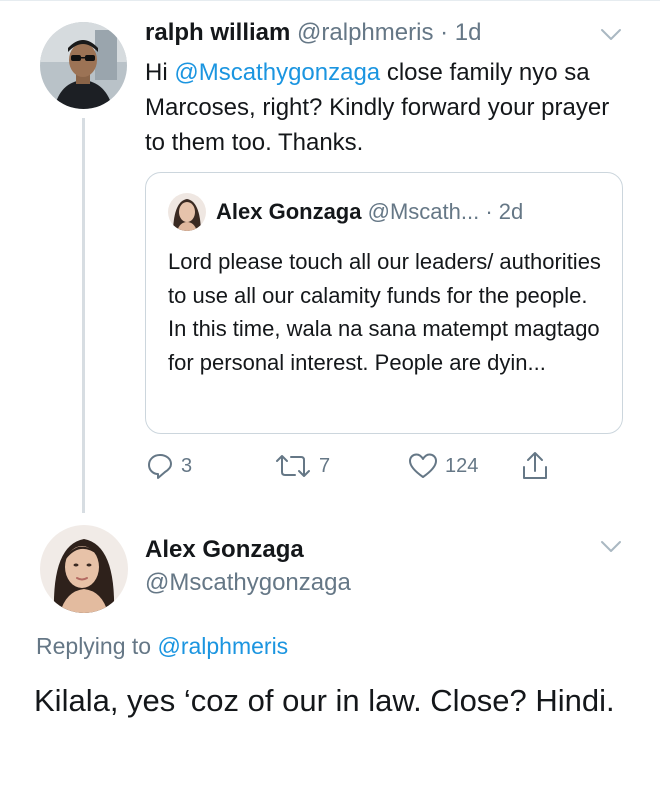  I want to click on replying-to-link: @ralphmeris, so click(222, 646).